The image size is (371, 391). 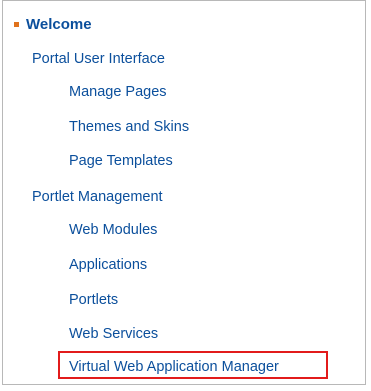 What do you see at coordinates (59, 24) in the screenshot?
I see `welcome-label: Welcome` at bounding box center [59, 24].